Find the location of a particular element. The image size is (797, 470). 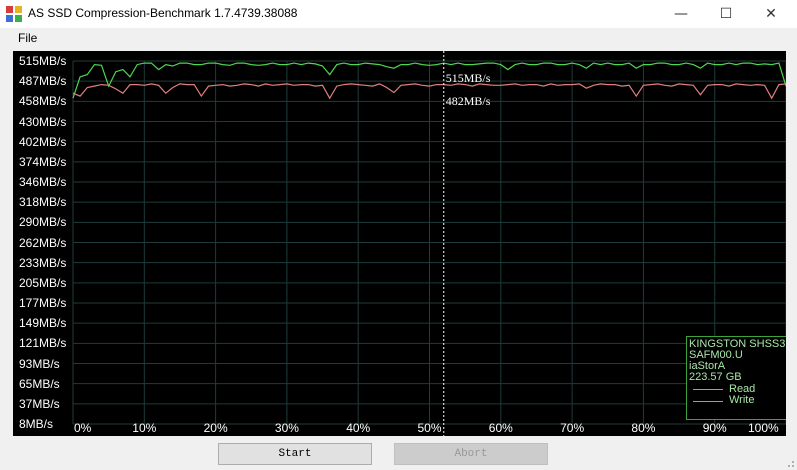

x-tick-label: 100% is located at coordinates (763, 428).